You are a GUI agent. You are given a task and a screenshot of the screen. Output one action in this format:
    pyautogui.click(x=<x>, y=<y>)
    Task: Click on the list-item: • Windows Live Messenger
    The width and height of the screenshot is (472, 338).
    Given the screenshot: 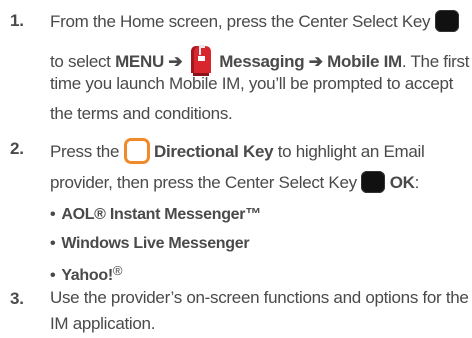 What is the action you would take?
    pyautogui.click(x=150, y=243)
    